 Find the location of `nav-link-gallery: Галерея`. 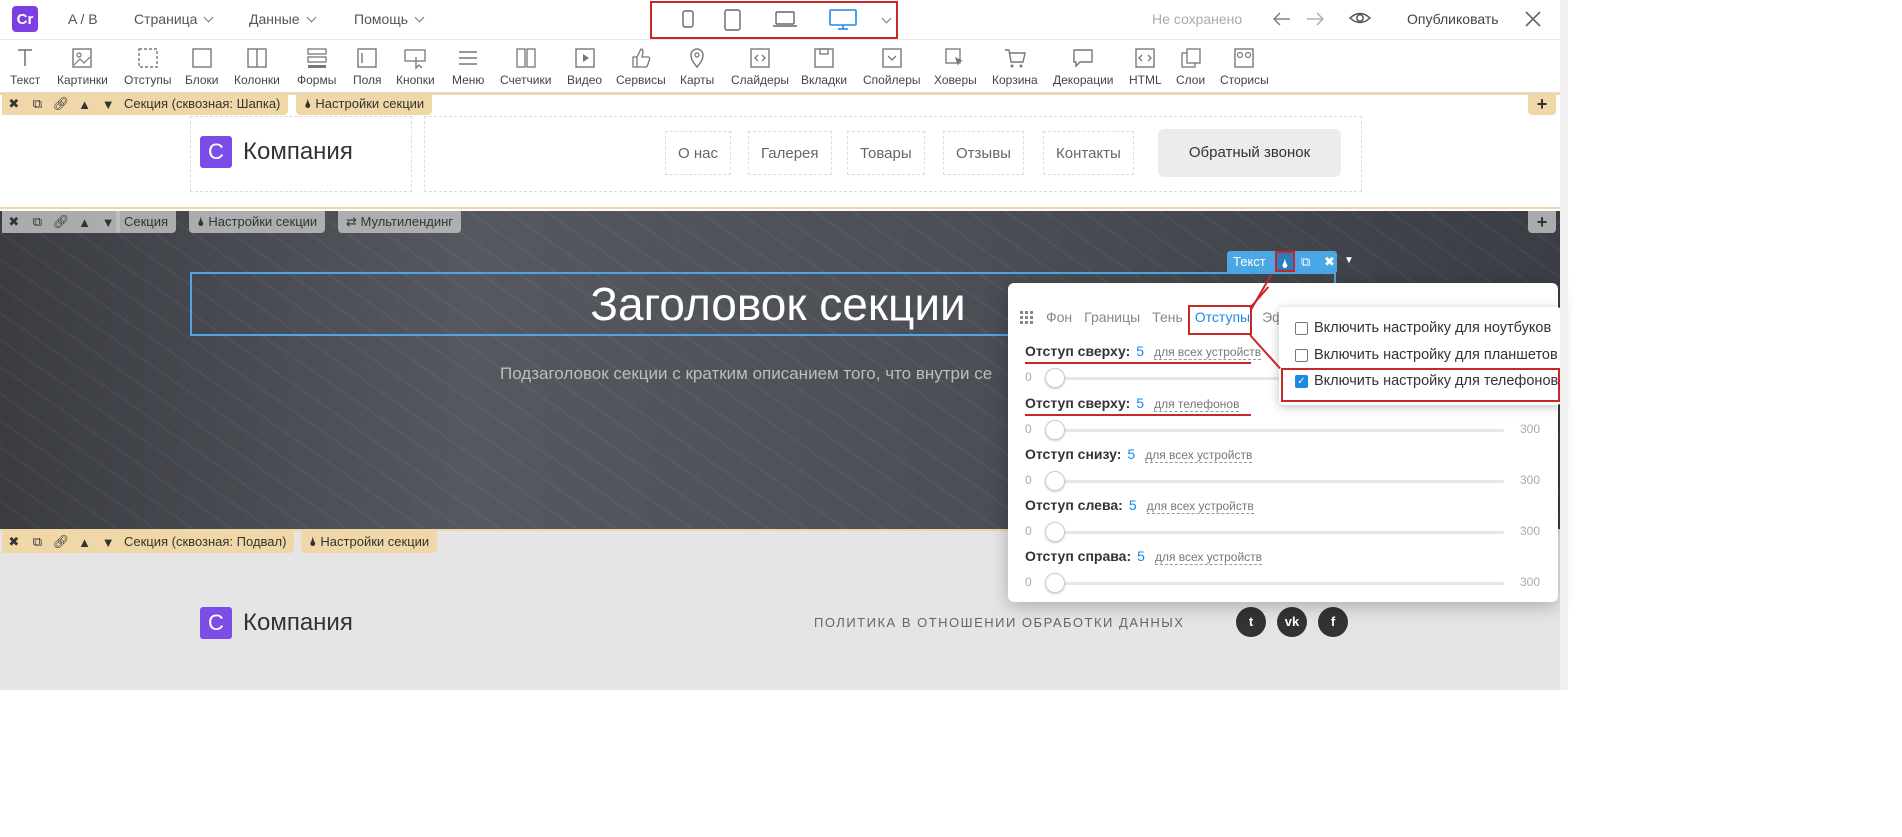

nav-link-gallery: Галерея is located at coordinates (790, 153).